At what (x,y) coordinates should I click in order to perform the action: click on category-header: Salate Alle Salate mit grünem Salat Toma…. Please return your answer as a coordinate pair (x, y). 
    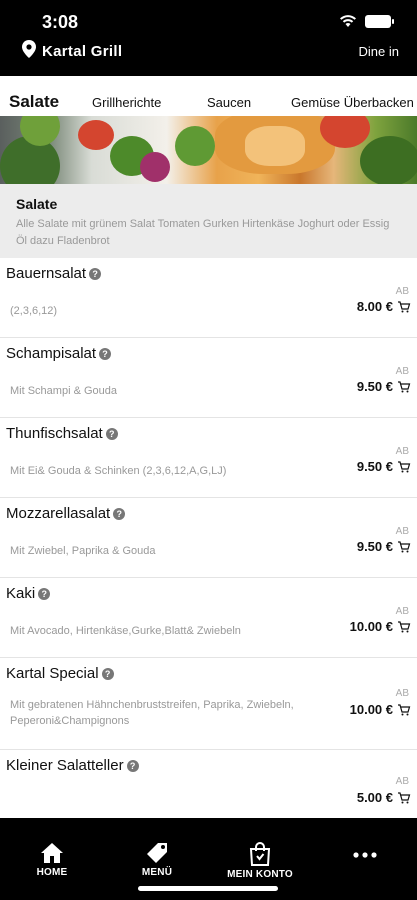
    Looking at the image, I should click on (208, 221).